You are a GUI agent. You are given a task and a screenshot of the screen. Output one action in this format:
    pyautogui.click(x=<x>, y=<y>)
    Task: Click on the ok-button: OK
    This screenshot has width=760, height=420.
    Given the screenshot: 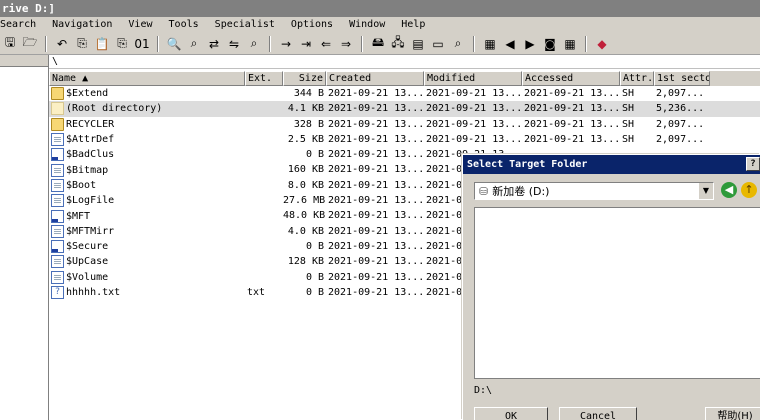 What is the action you would take?
    pyautogui.click(x=511, y=413)
    